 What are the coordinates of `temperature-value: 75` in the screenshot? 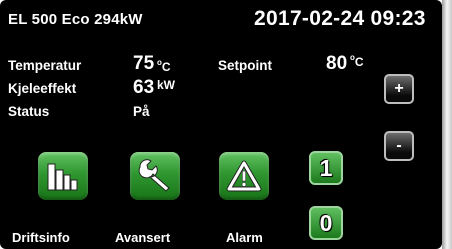 It's located at (144, 63).